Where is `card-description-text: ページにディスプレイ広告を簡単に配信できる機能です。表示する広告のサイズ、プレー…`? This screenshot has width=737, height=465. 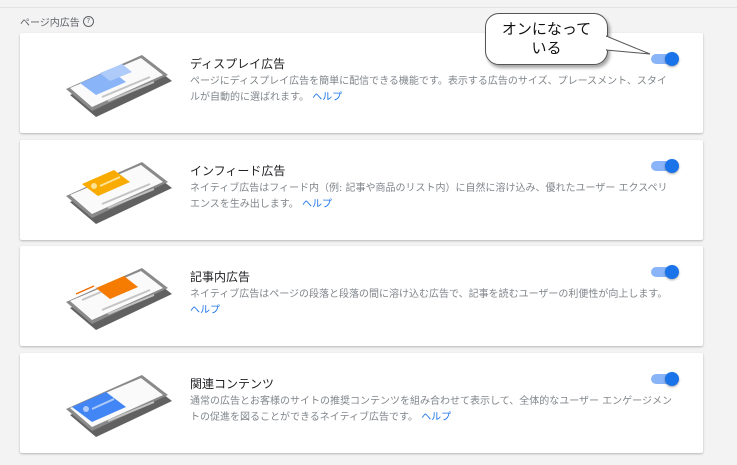
card-description-text: ページにディスプレイ広告を簡単に配信できる機能です。表示する広告のサイズ、プレー… is located at coordinates (428, 89).